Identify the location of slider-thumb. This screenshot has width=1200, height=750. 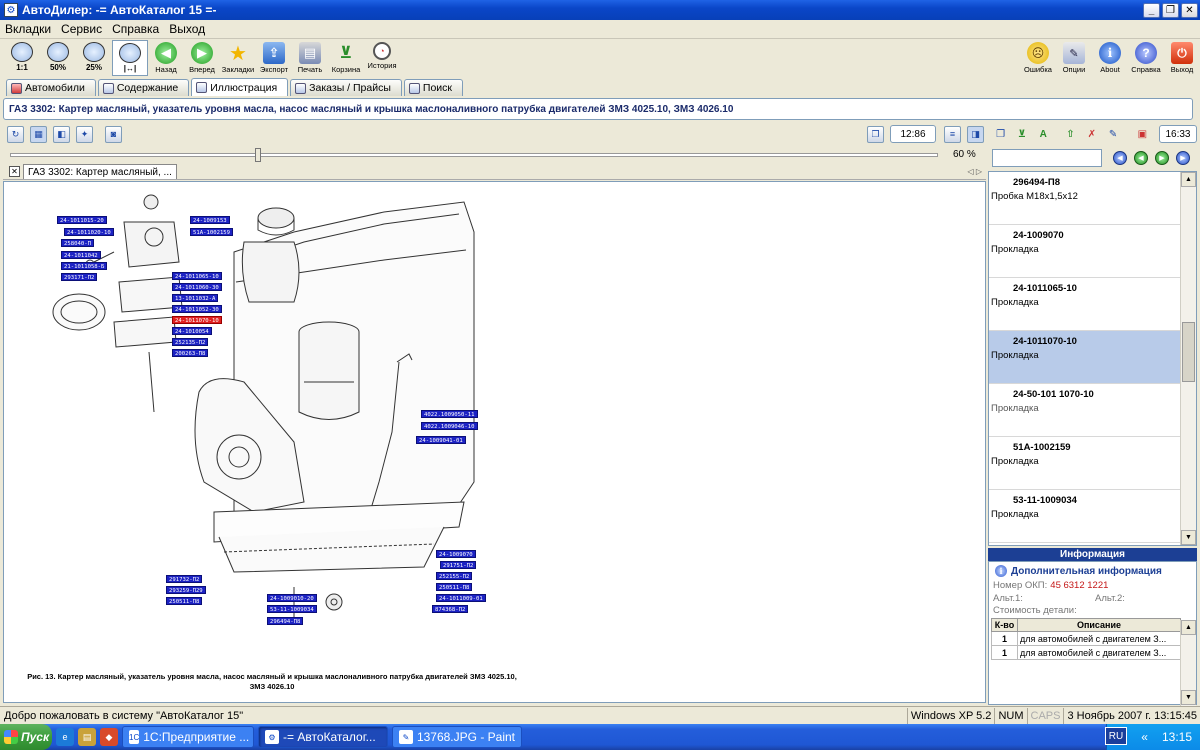
(258, 155).